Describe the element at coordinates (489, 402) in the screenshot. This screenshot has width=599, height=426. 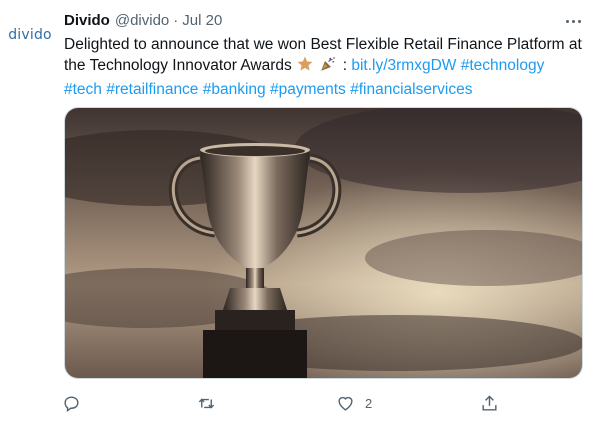
I see `share-icon` at that location.